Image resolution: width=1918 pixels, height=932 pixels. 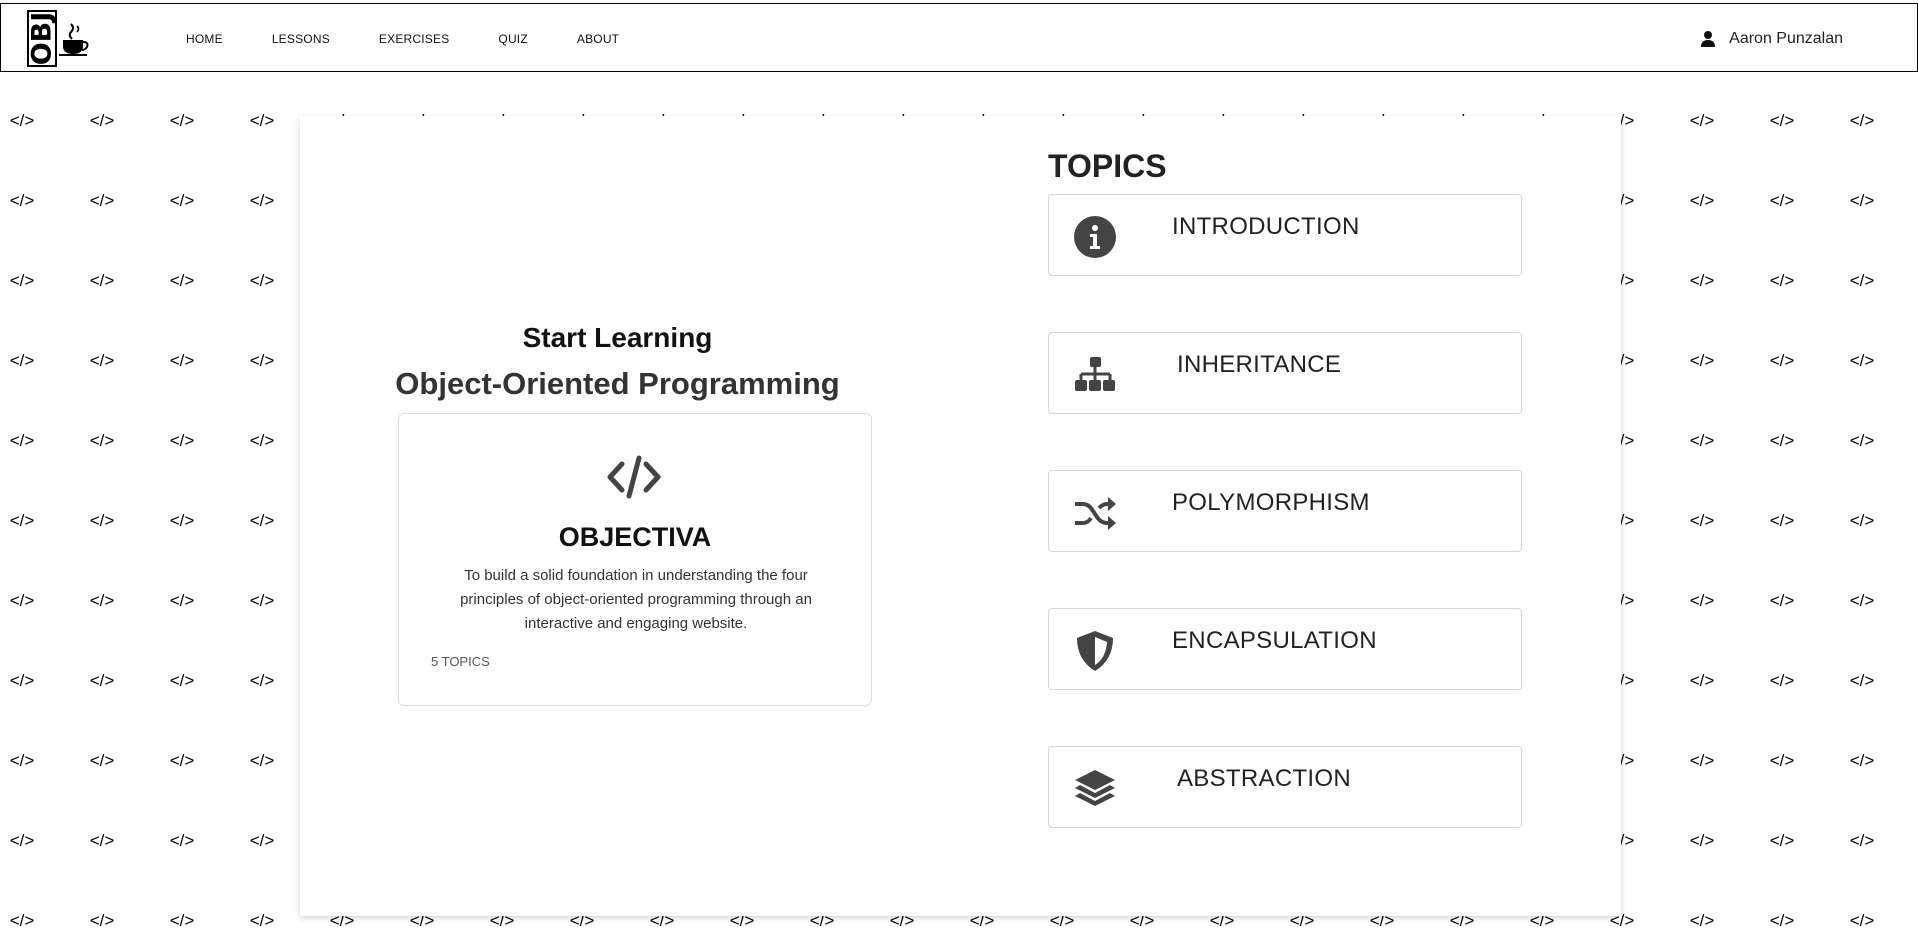 I want to click on logo: OBJ, so click(x=58, y=38).